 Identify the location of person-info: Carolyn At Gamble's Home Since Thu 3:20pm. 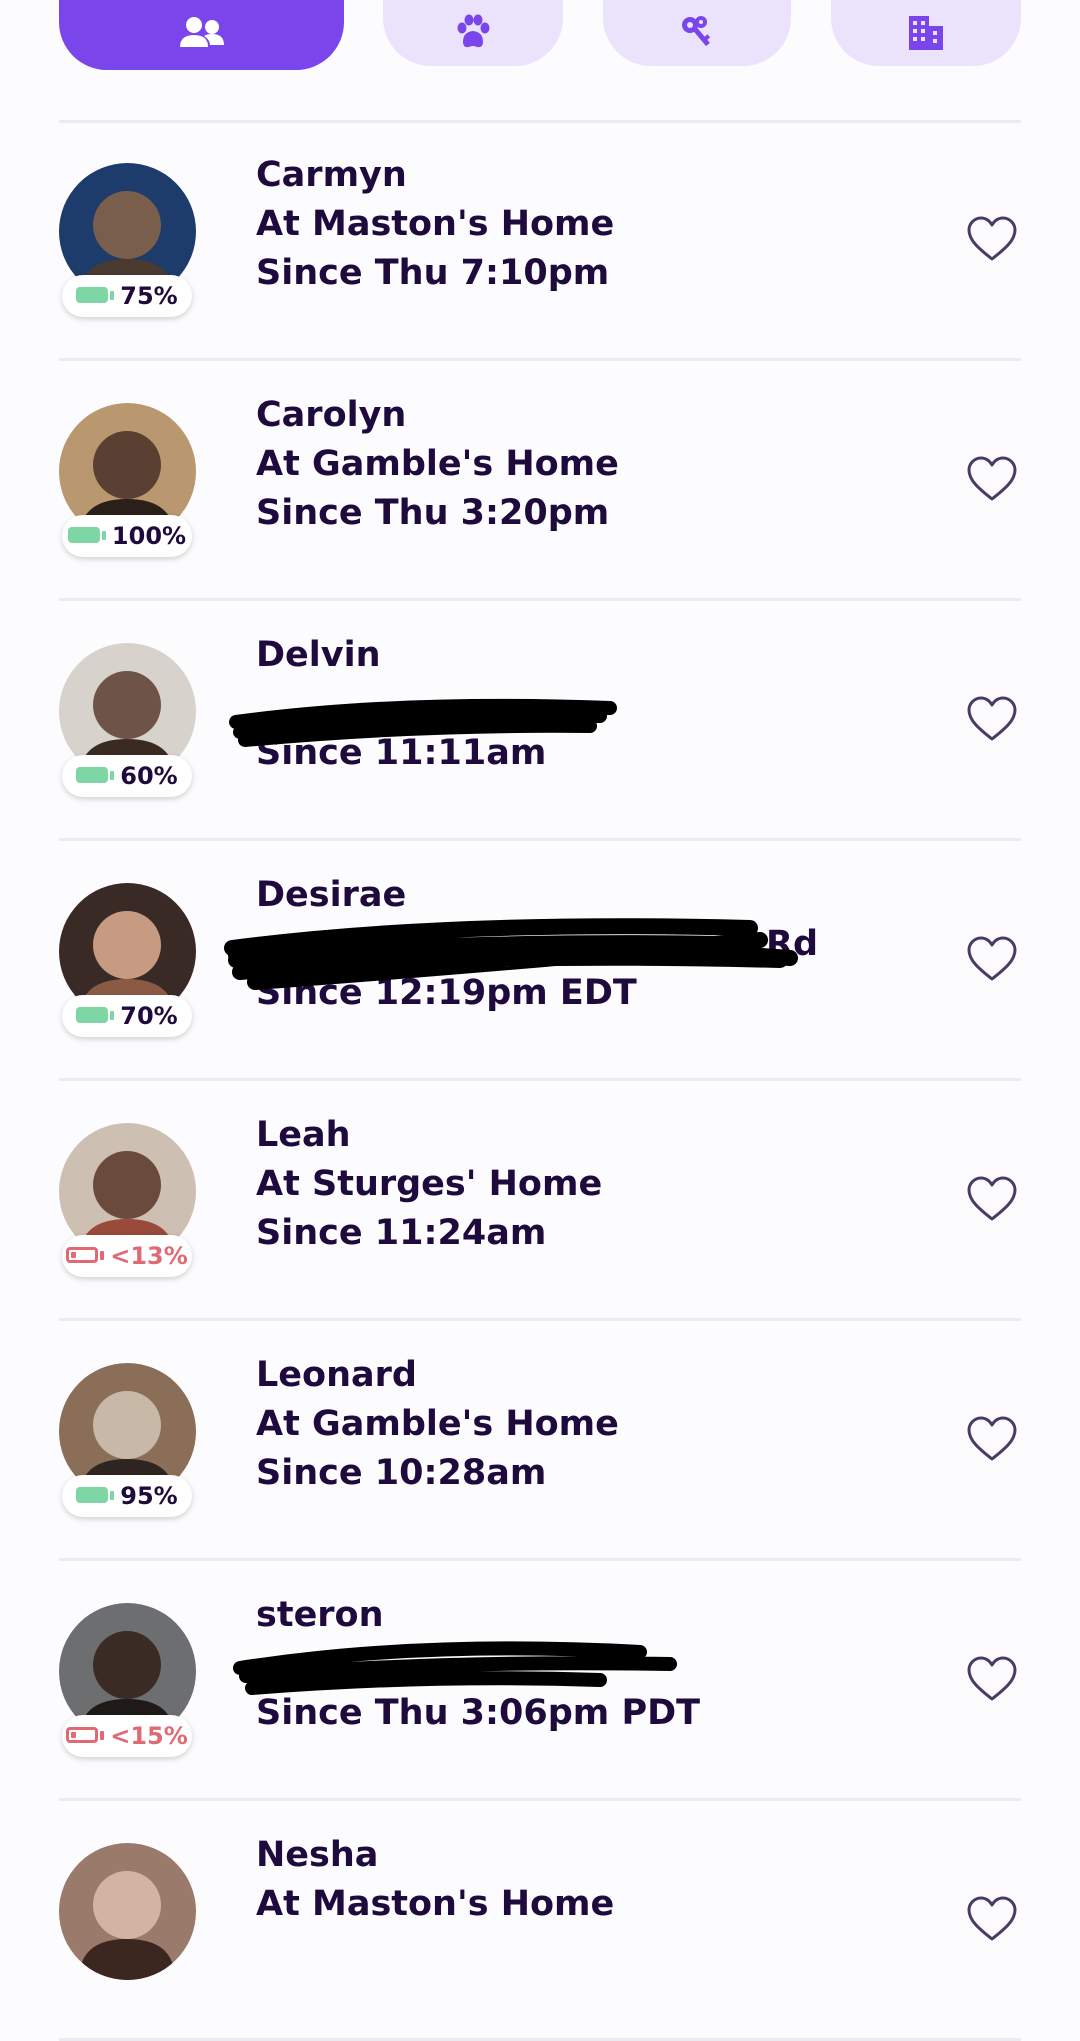
(437, 464).